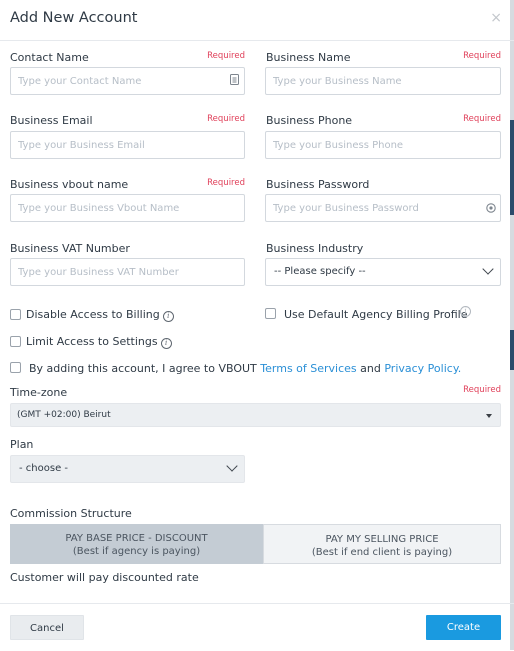  What do you see at coordinates (383, 145) in the screenshot?
I see `business-phone-input` at bounding box center [383, 145].